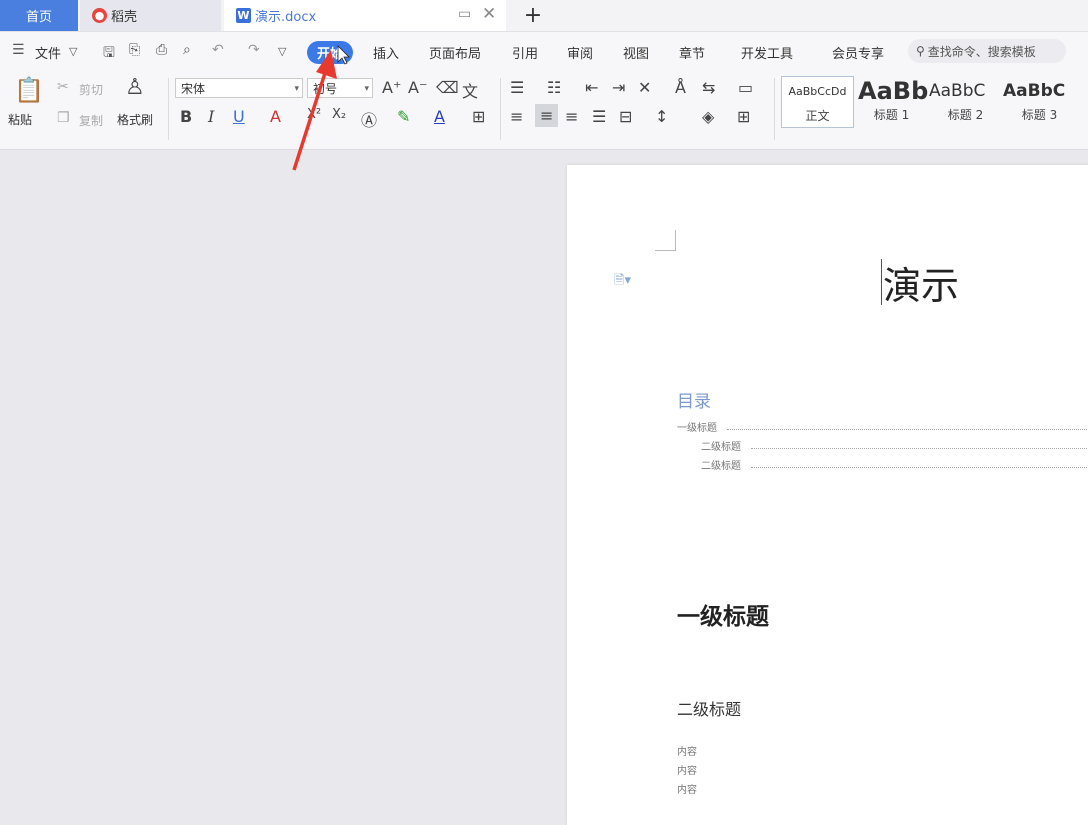 The height and width of the screenshot is (825, 1088). Describe the element at coordinates (817, 116) in the screenshot. I see `style-caption: 正文` at that location.